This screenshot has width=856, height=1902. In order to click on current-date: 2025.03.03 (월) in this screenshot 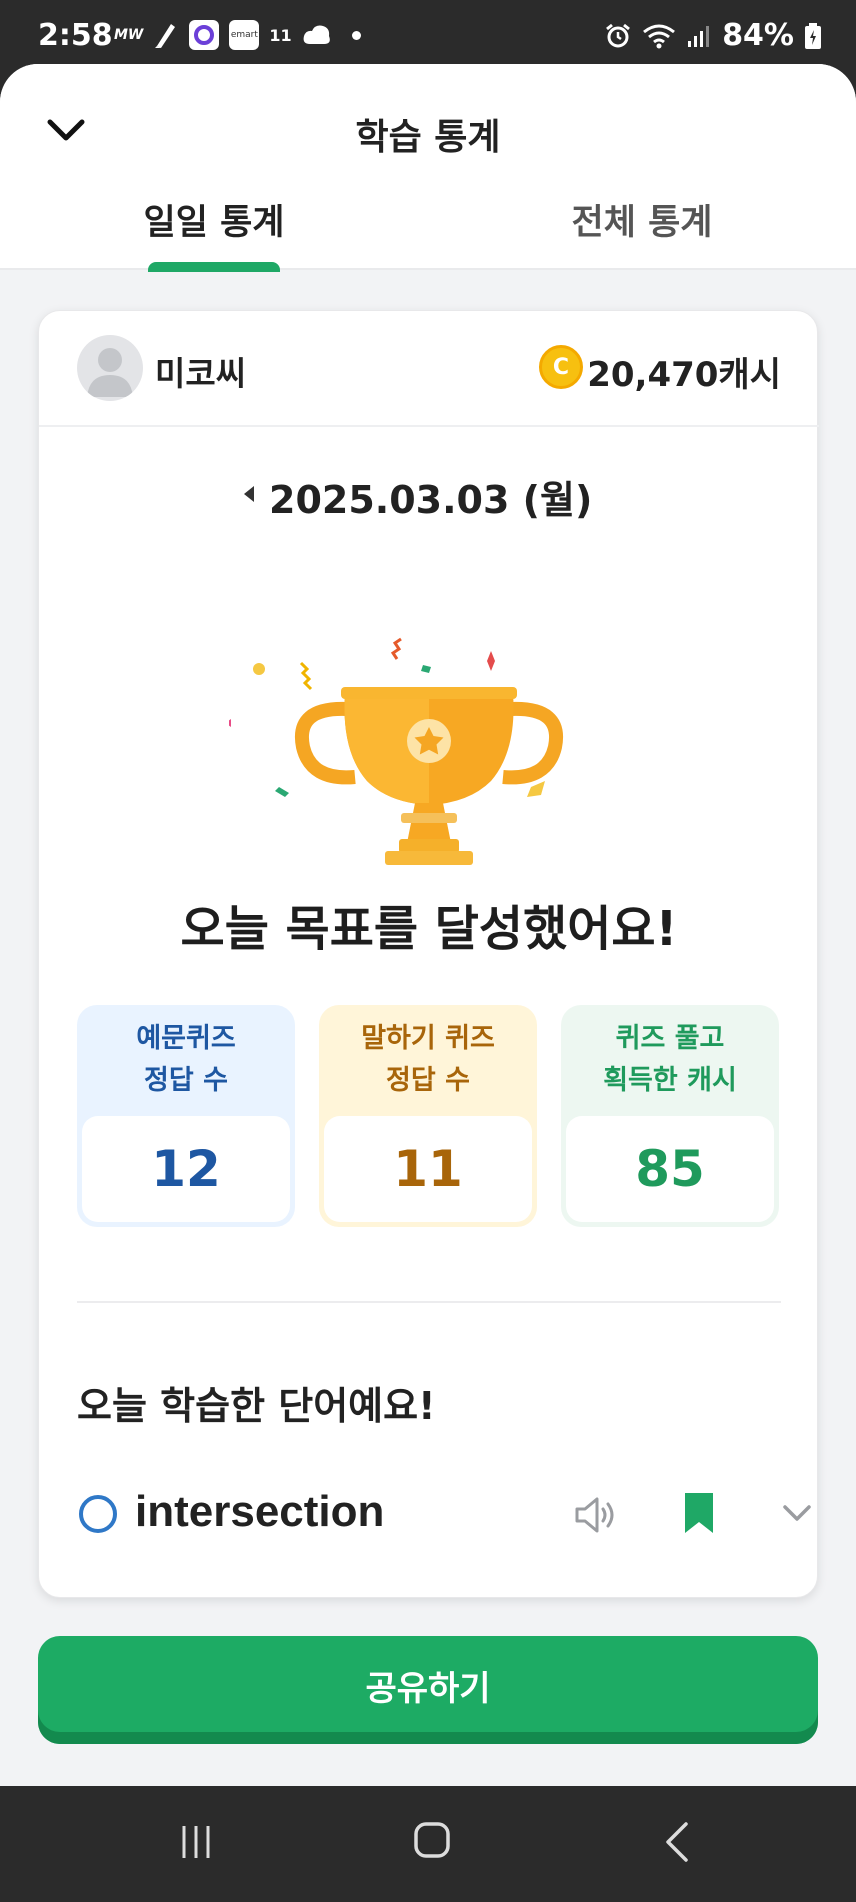, I will do `click(431, 500)`.